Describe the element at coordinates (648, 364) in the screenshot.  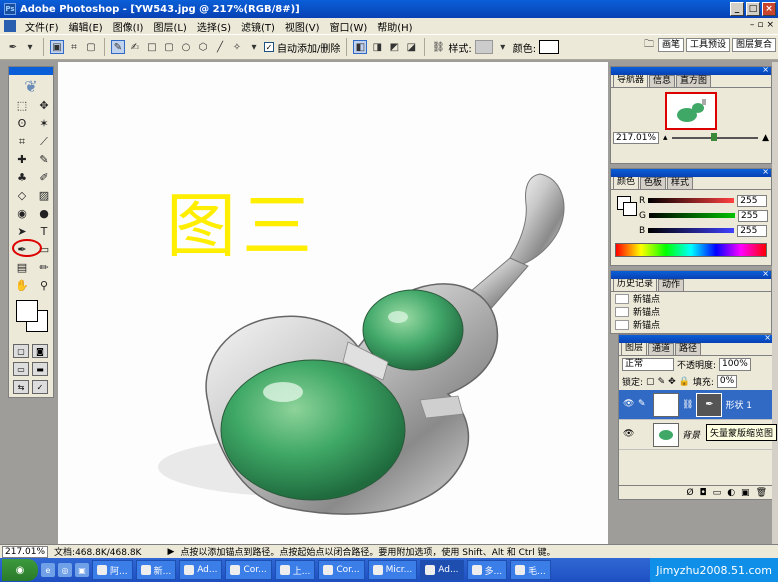
I see `blend-mode-select: 正常` at that location.